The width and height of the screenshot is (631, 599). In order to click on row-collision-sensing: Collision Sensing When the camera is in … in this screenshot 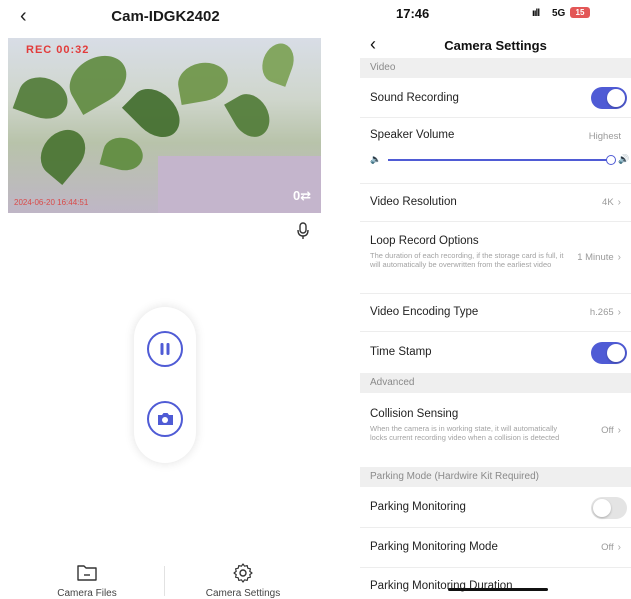, I will do `click(495, 430)`.